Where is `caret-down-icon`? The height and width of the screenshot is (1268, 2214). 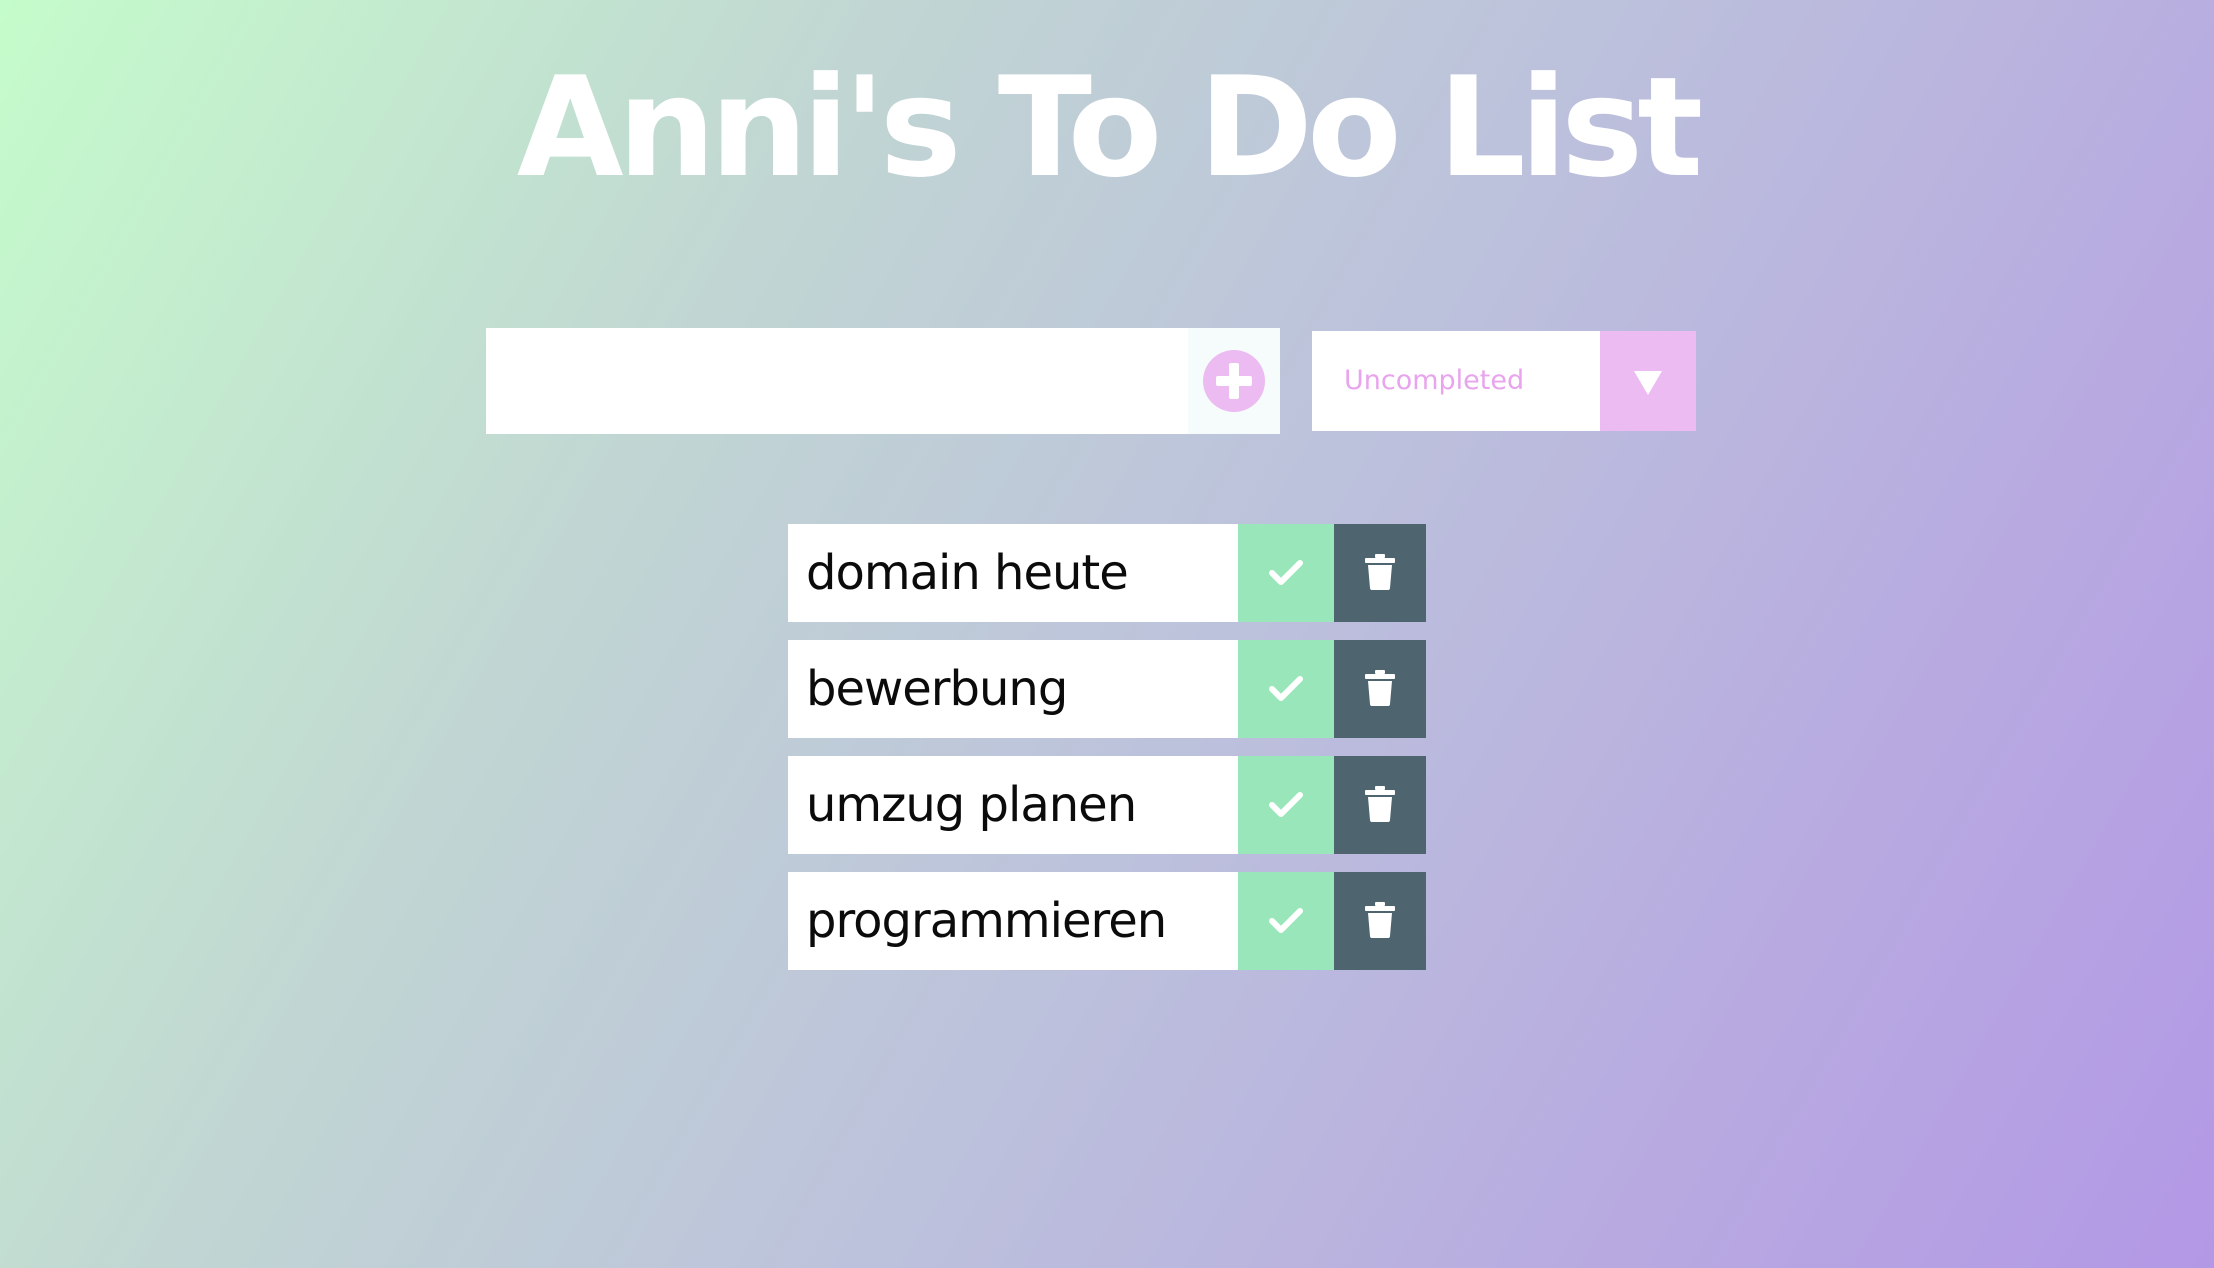
caret-down-icon is located at coordinates (1648, 383).